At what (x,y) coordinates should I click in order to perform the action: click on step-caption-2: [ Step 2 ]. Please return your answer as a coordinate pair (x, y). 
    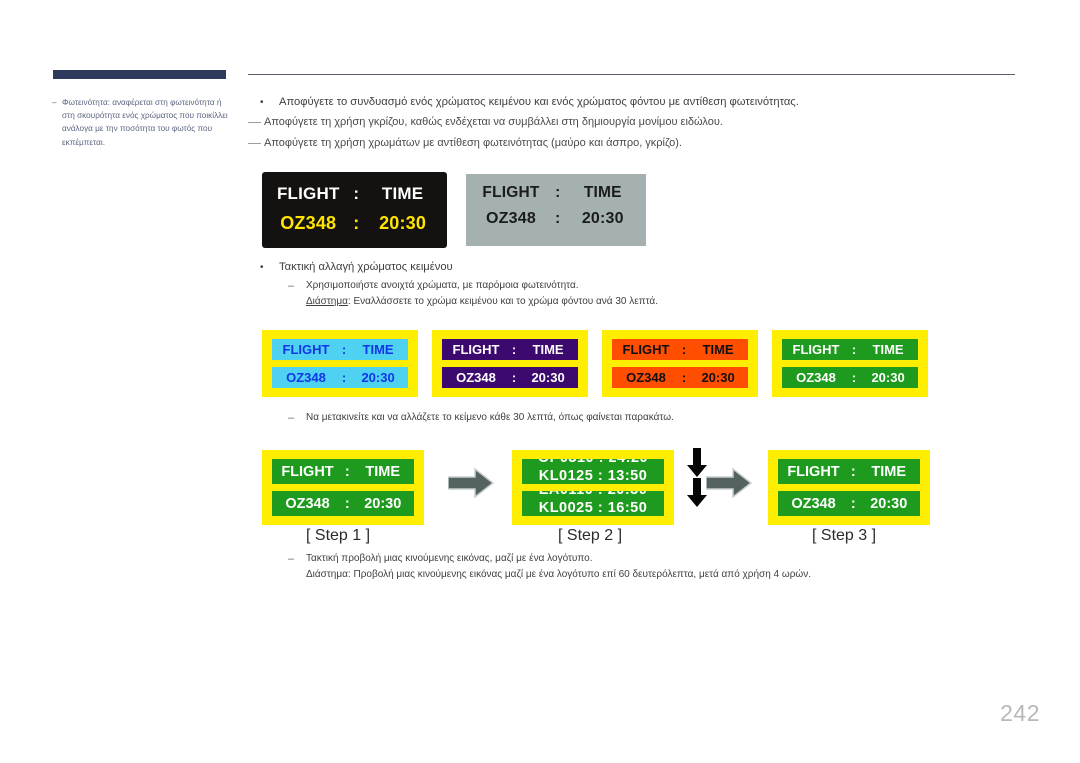
    Looking at the image, I should click on (590, 535).